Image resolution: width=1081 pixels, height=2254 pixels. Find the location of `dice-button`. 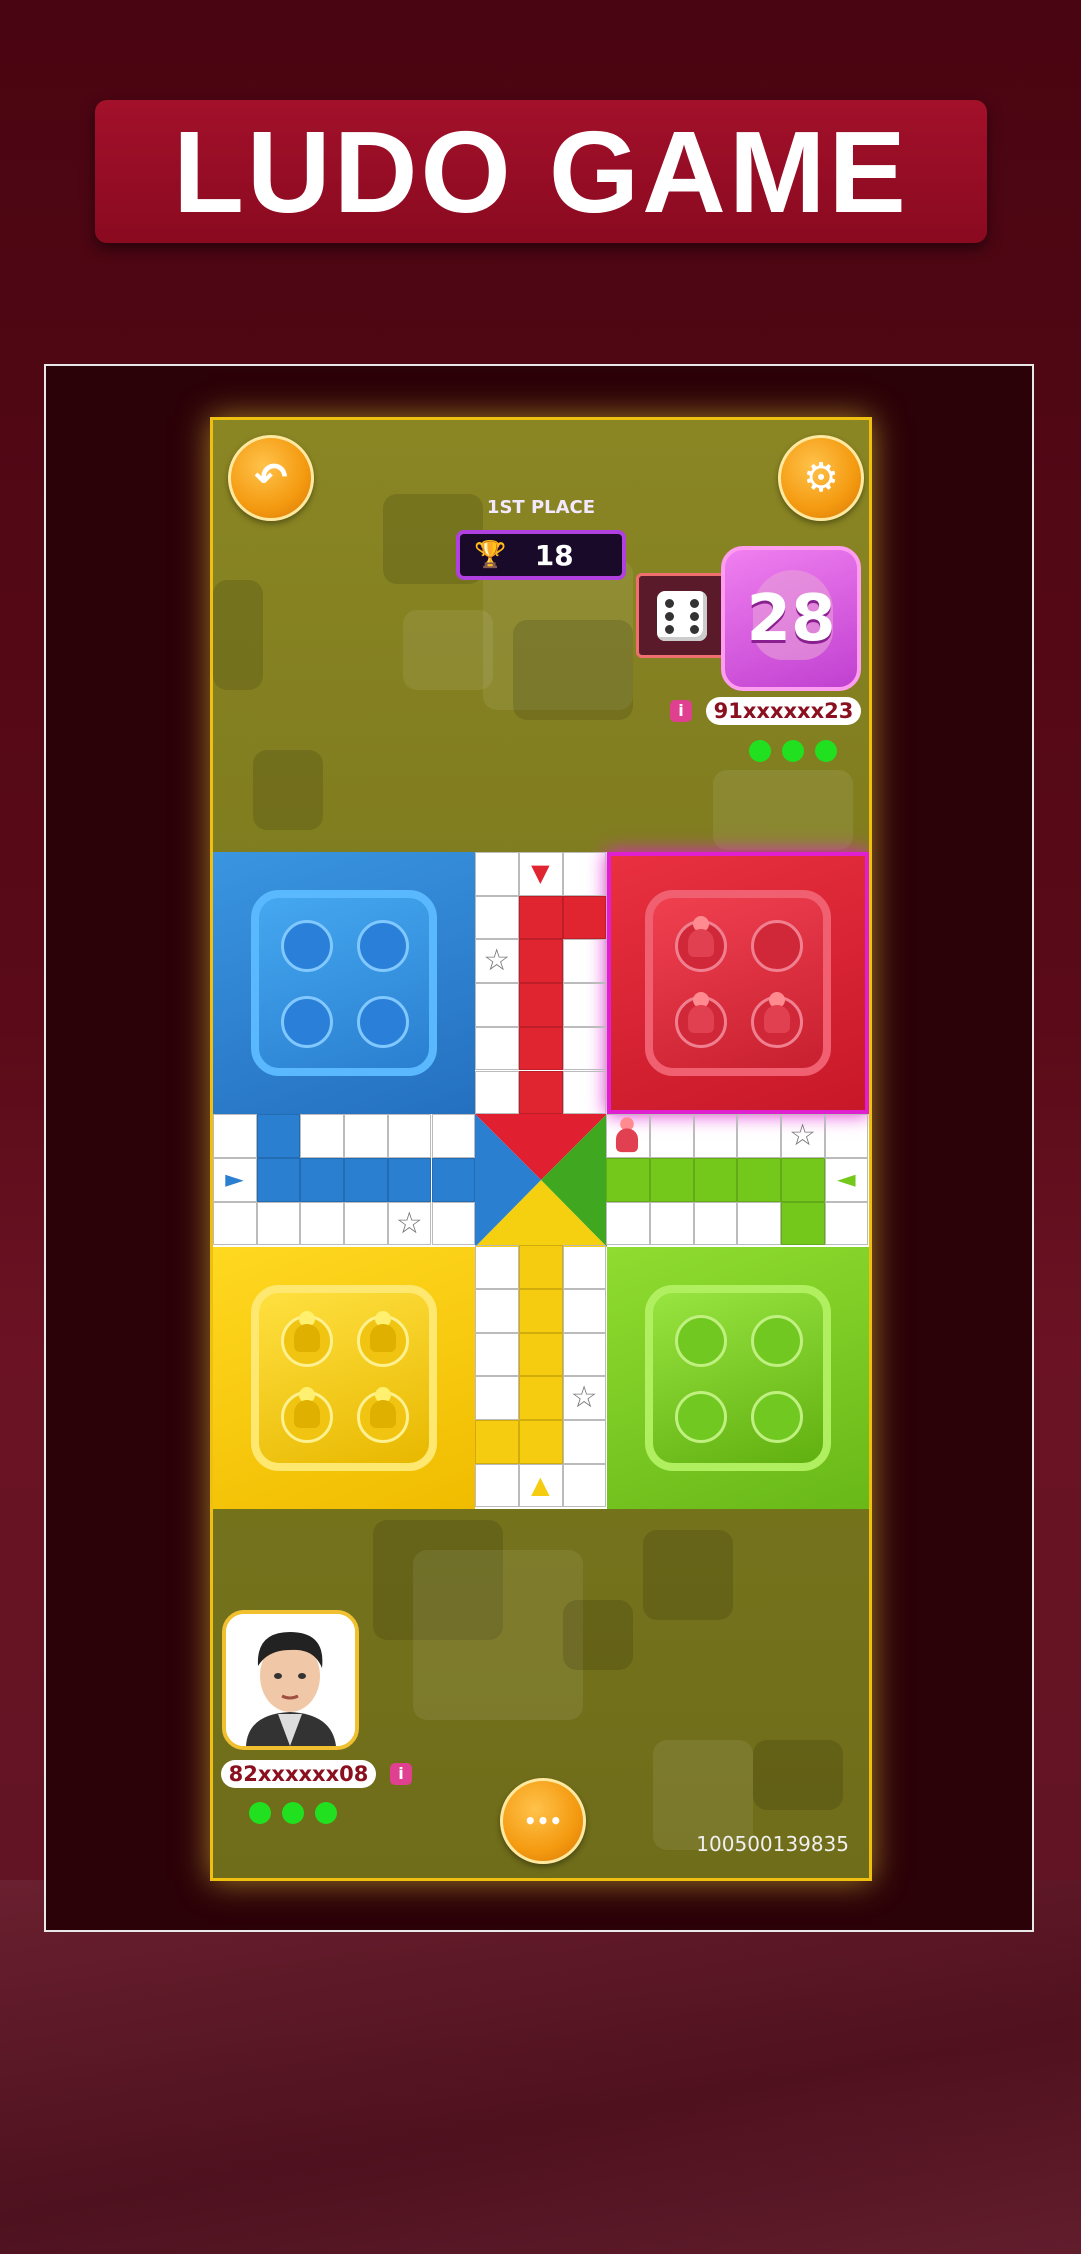

dice-button is located at coordinates (682, 615).